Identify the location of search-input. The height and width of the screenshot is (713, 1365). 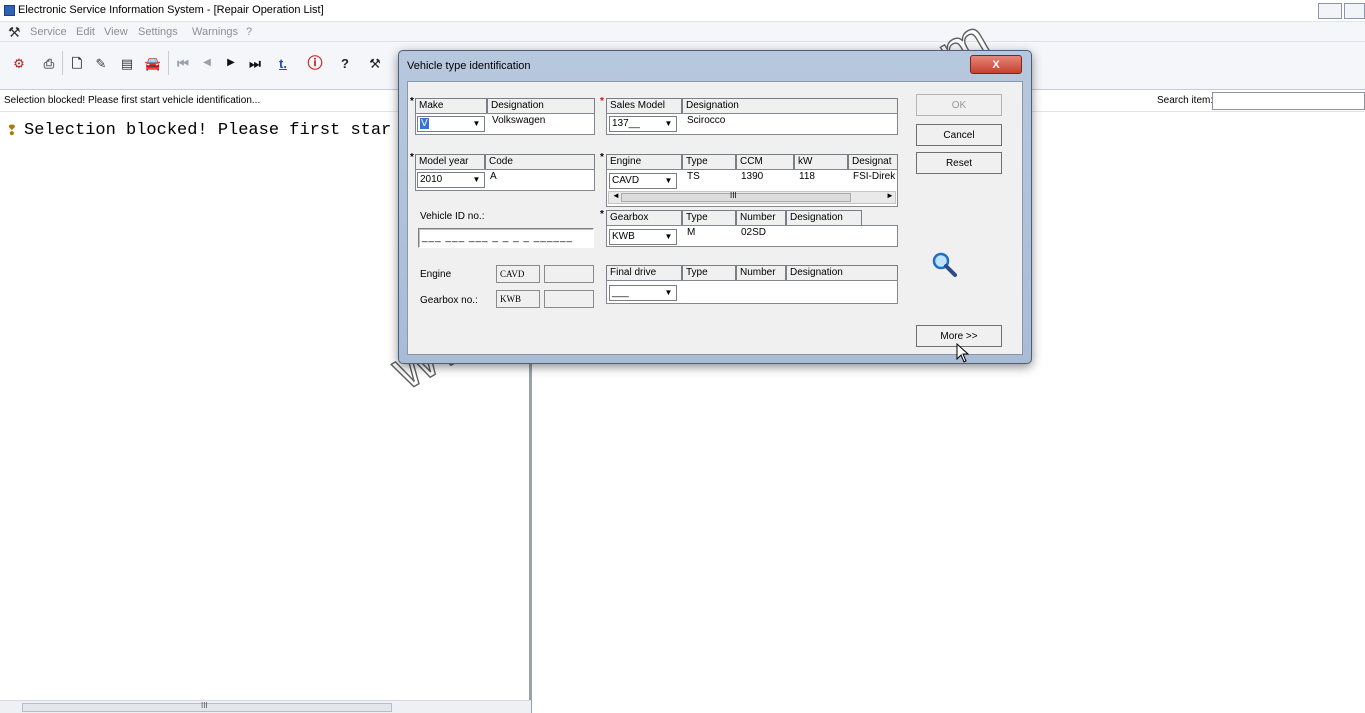
(1288, 101).